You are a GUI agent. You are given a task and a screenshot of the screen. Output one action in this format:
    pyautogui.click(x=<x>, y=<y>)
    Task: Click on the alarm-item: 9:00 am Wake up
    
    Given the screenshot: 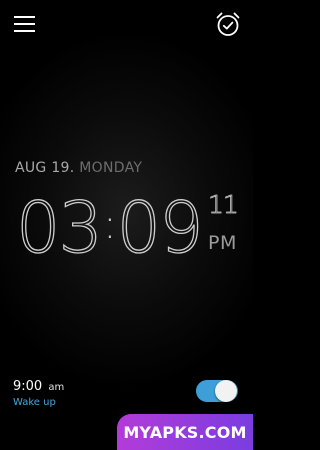 What is the action you would take?
    pyautogui.click(x=126, y=392)
    